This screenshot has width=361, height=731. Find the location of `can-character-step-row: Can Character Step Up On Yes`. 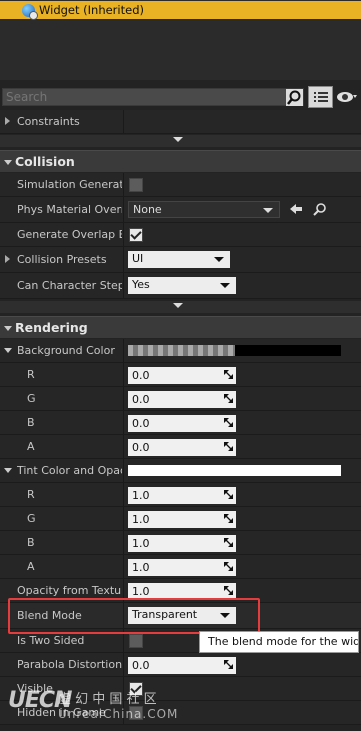

can-character-step-row: Can Character Step Up On Yes is located at coordinates (180, 286).